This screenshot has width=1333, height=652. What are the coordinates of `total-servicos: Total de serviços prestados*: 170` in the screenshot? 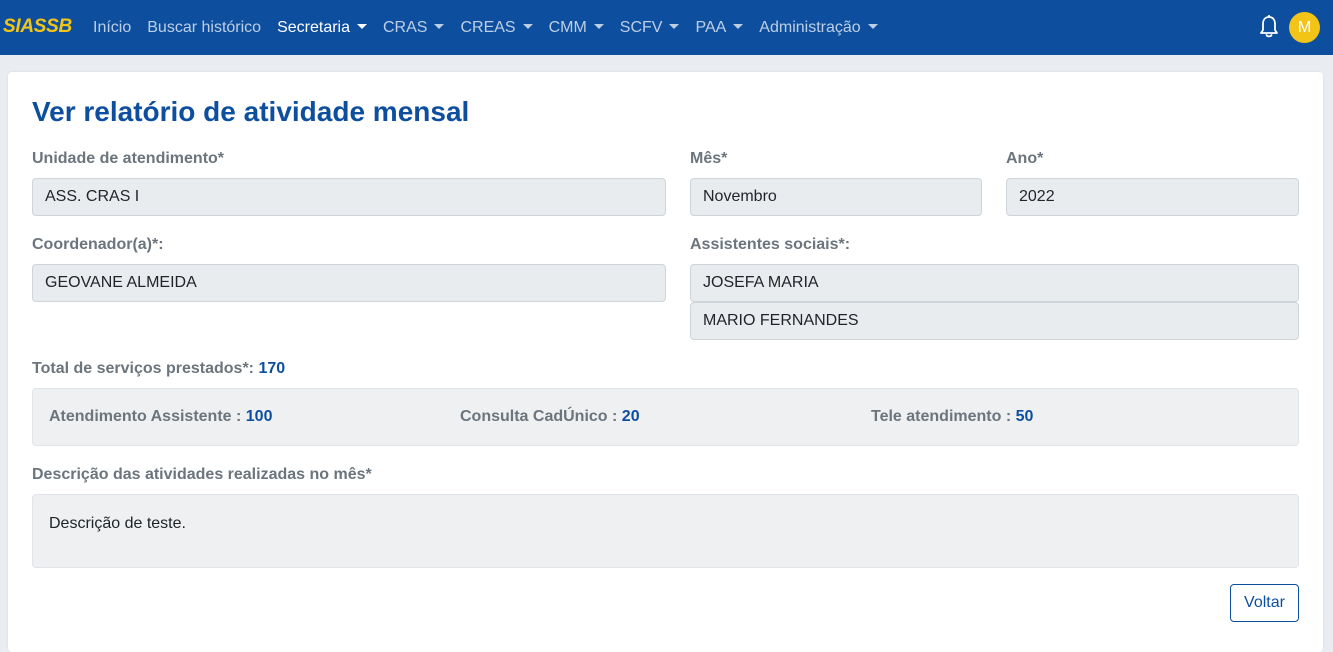 It's located at (158, 369).